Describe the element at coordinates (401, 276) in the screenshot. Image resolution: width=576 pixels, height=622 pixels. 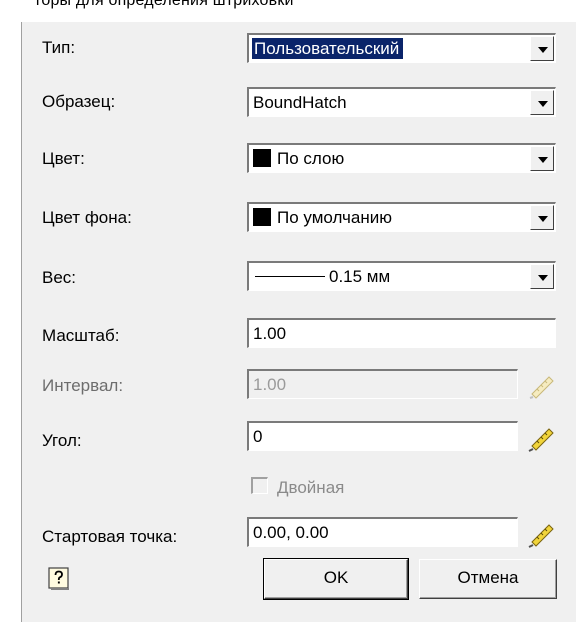
I see `weight-dropdown: 0.15 мм` at that location.